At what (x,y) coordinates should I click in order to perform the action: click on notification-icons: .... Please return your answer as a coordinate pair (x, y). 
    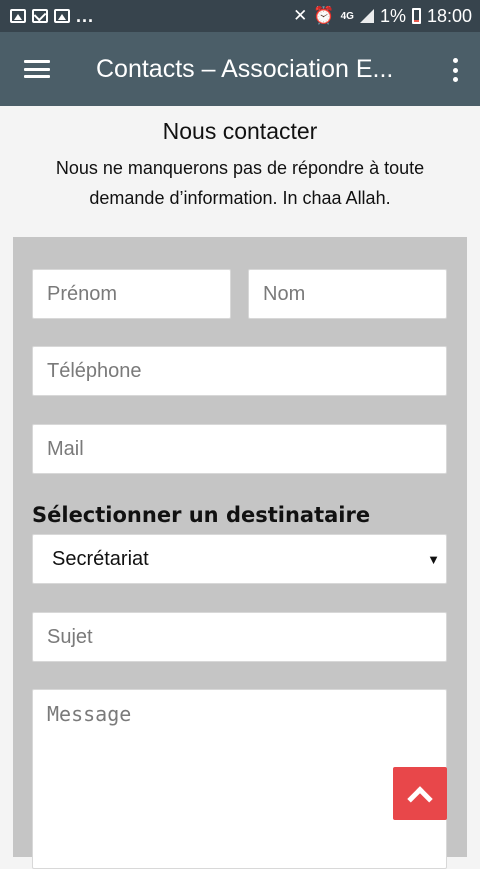
    Looking at the image, I should click on (52, 16).